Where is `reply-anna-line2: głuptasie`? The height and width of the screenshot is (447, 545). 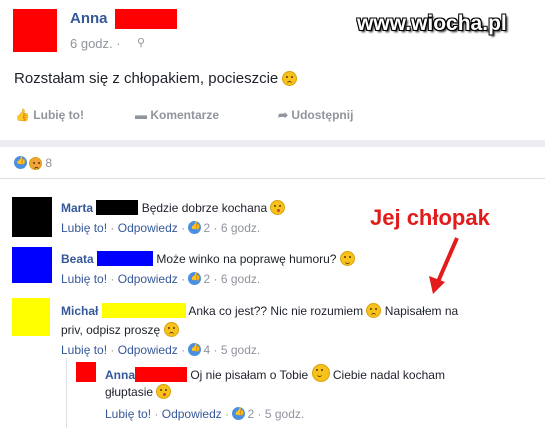 reply-anna-line2: głuptasie is located at coordinates (138, 391).